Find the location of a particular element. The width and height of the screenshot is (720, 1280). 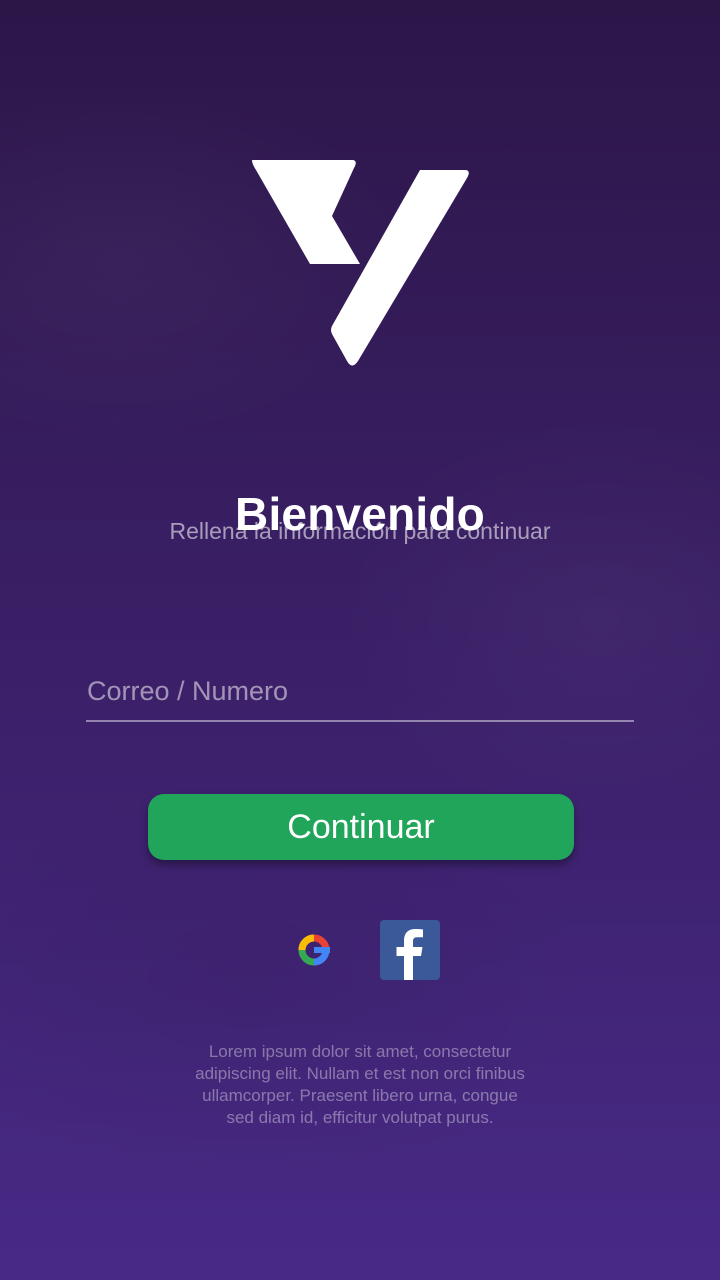

continue-button: Continuar is located at coordinates (361, 827).